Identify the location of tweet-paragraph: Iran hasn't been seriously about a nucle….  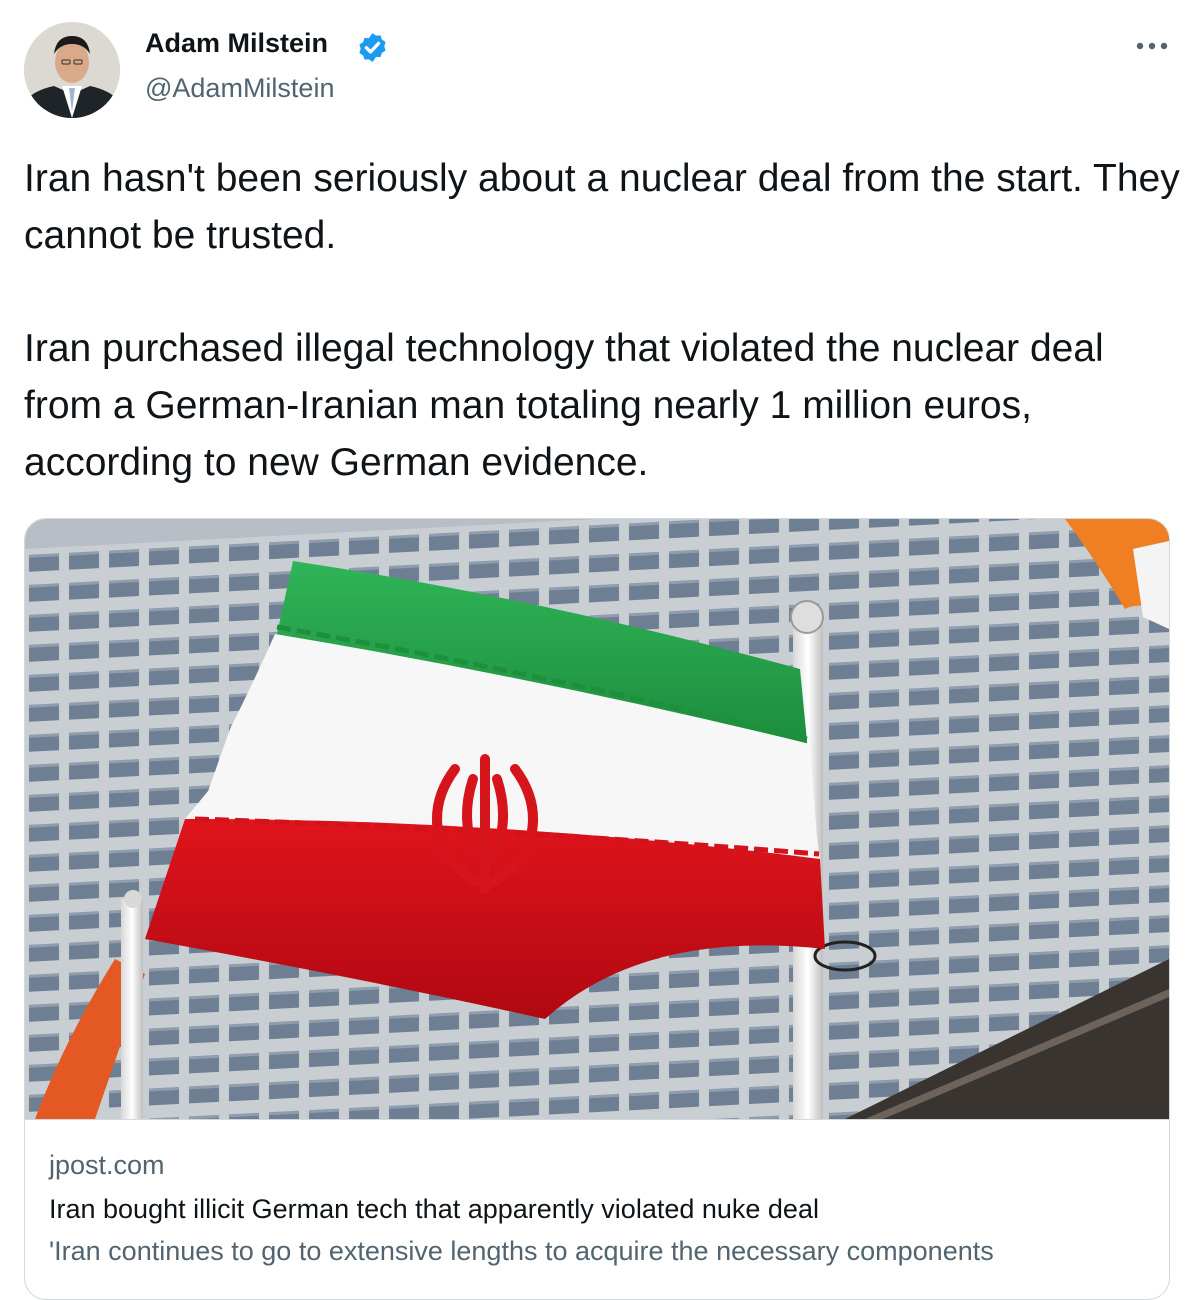
(602, 207).